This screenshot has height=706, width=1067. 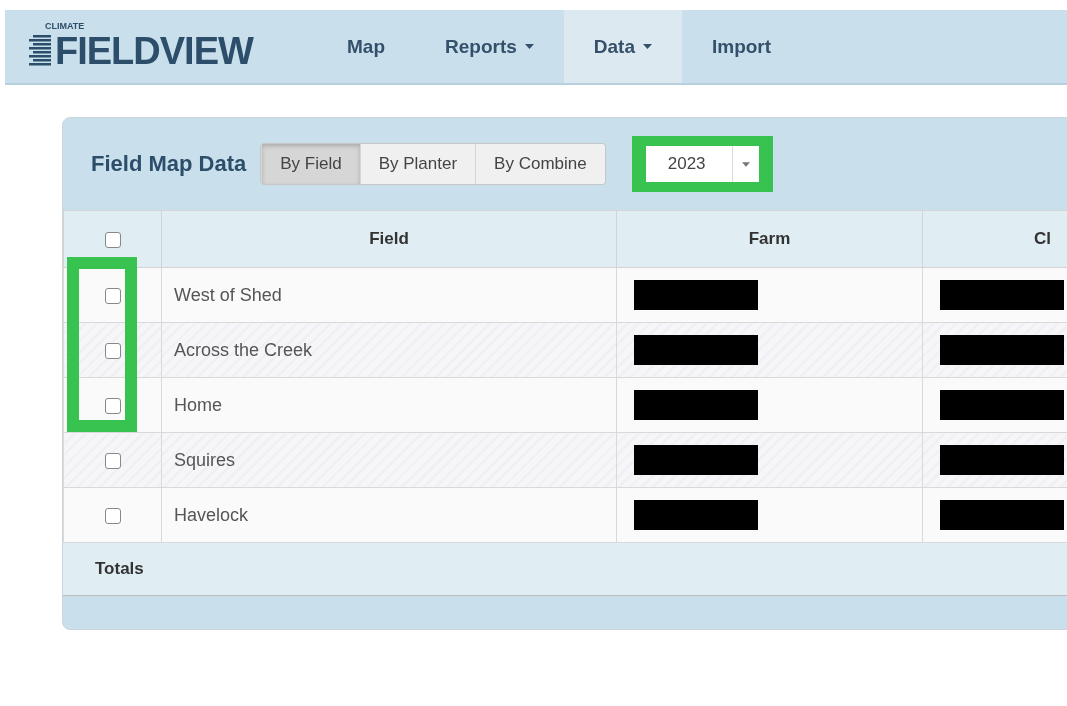 I want to click on year-dropdown: 2023, so click(x=702, y=164).